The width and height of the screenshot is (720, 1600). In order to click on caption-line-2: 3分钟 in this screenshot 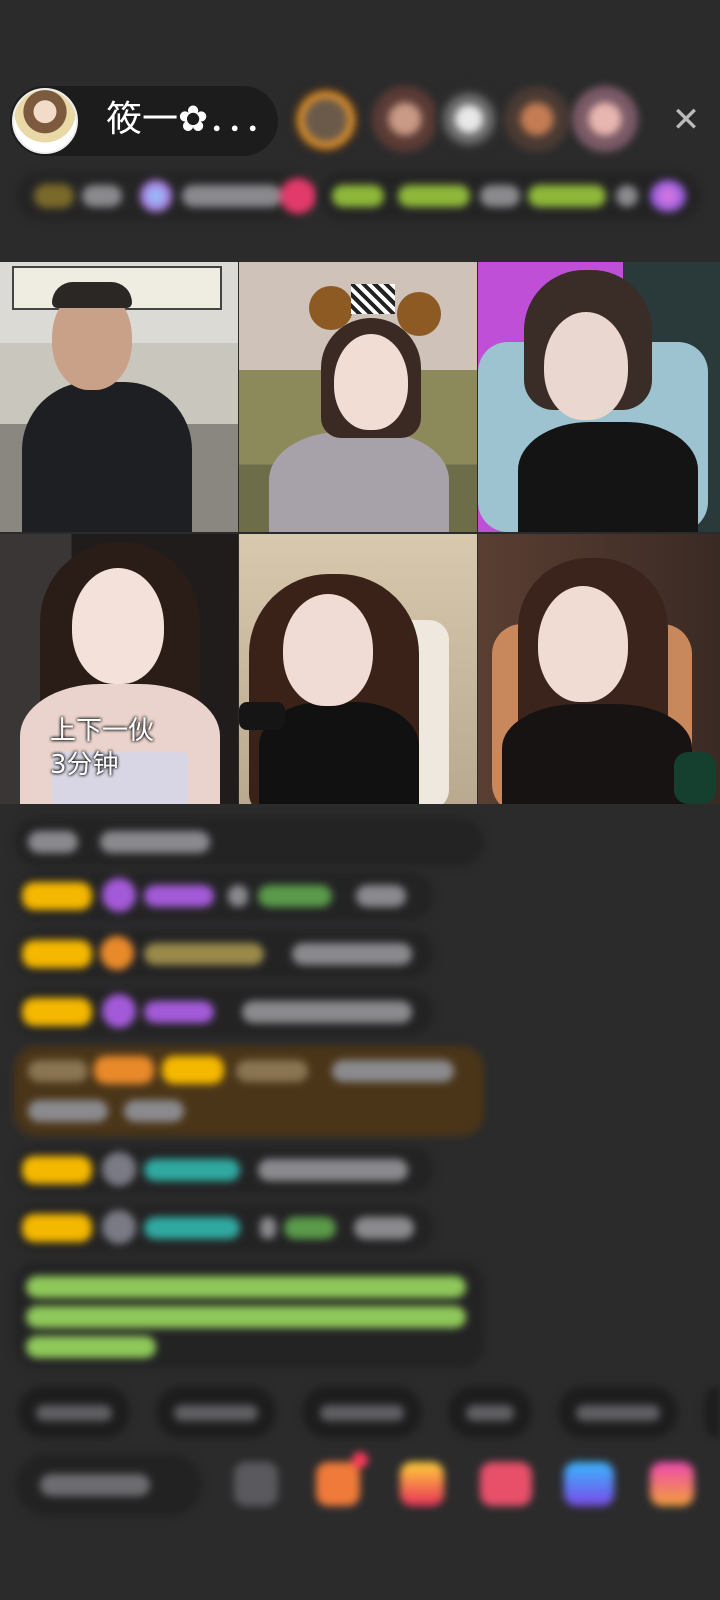, I will do `click(84, 765)`.